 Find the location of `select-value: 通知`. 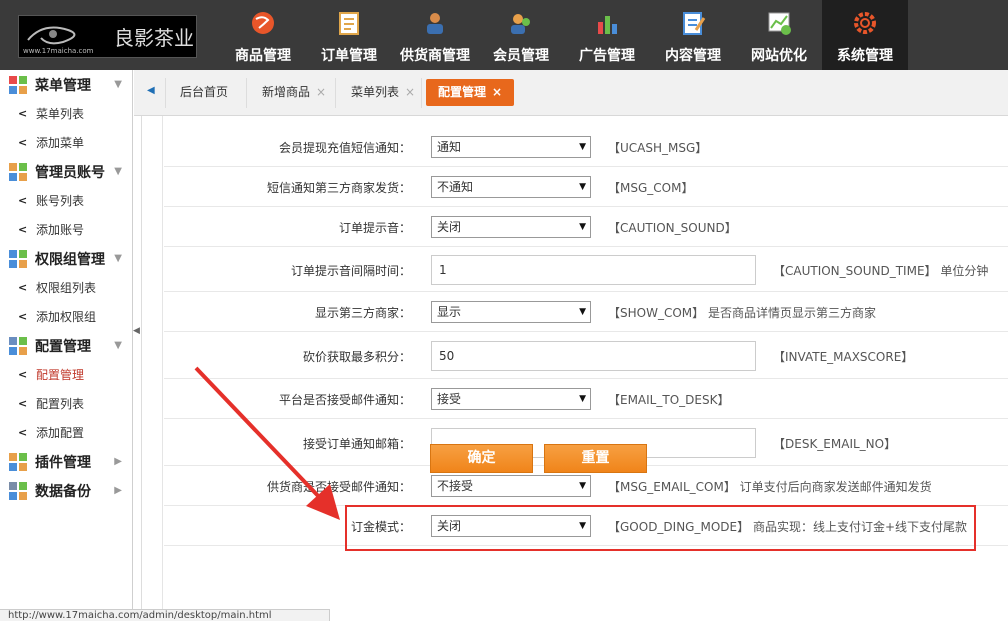

select-value: 通知 is located at coordinates (449, 147).